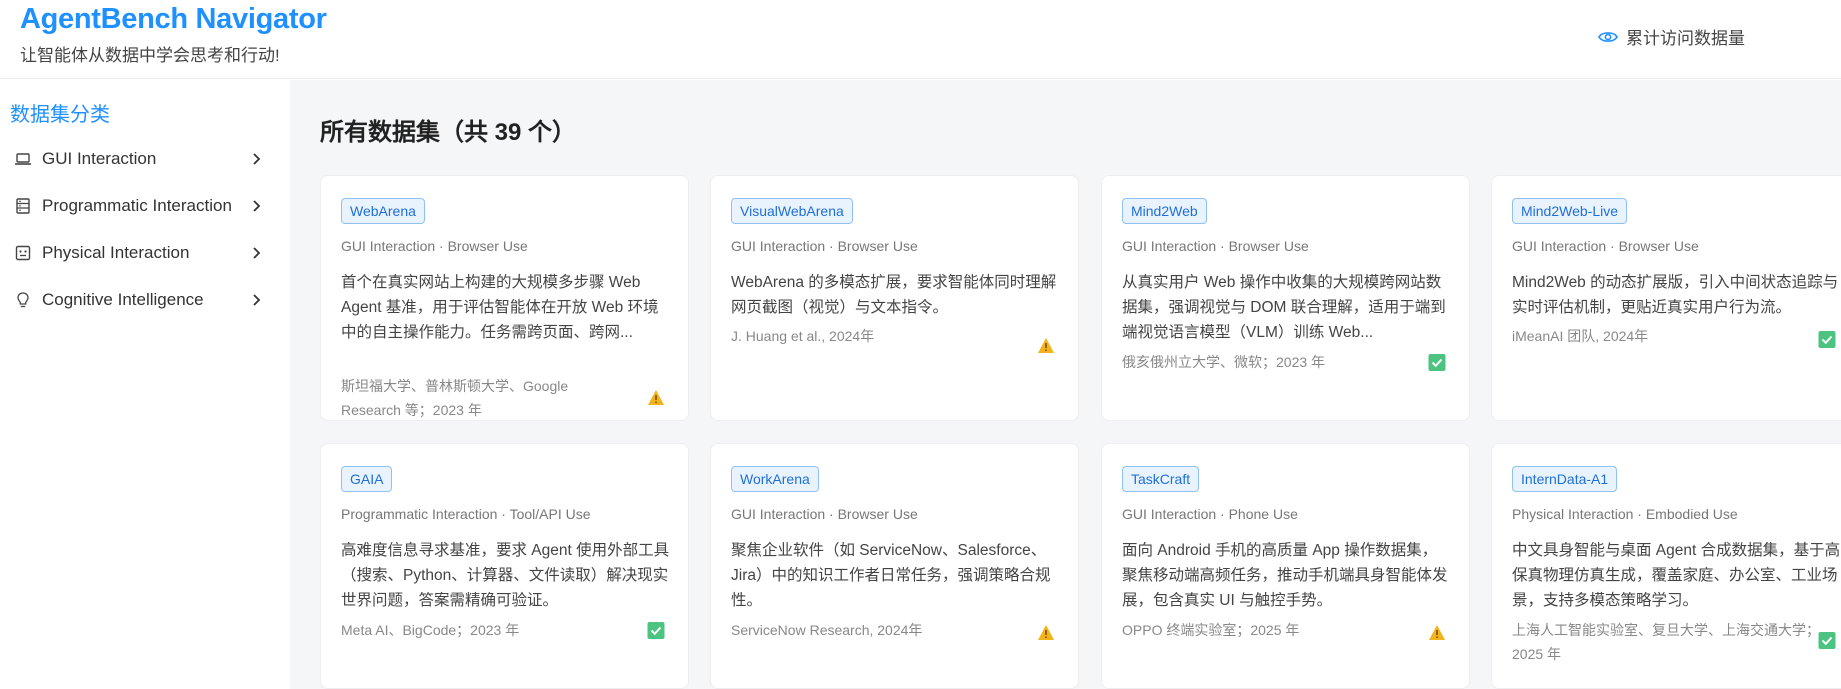  What do you see at coordinates (150, 55) in the screenshot?
I see `brand-subtitle: 让智能体从数据中学会思考和行动!` at bounding box center [150, 55].